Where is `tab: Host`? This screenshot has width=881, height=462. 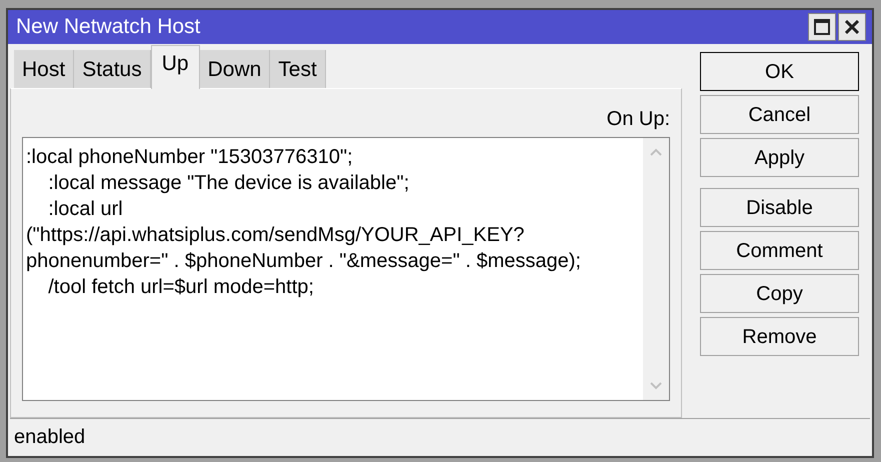
tab: Host is located at coordinates (44, 69).